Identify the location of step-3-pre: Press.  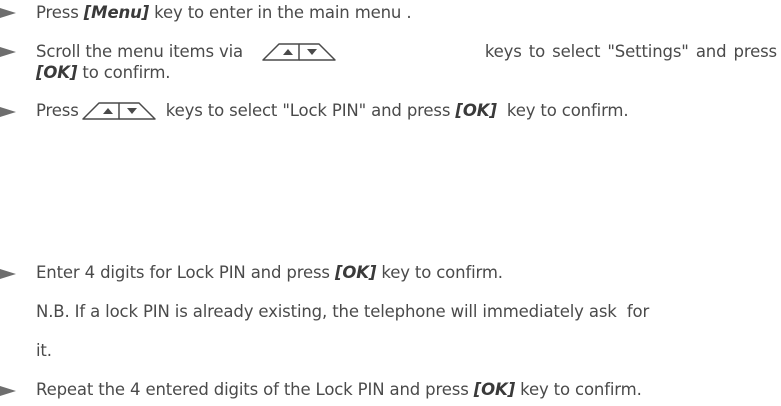
(57, 110).